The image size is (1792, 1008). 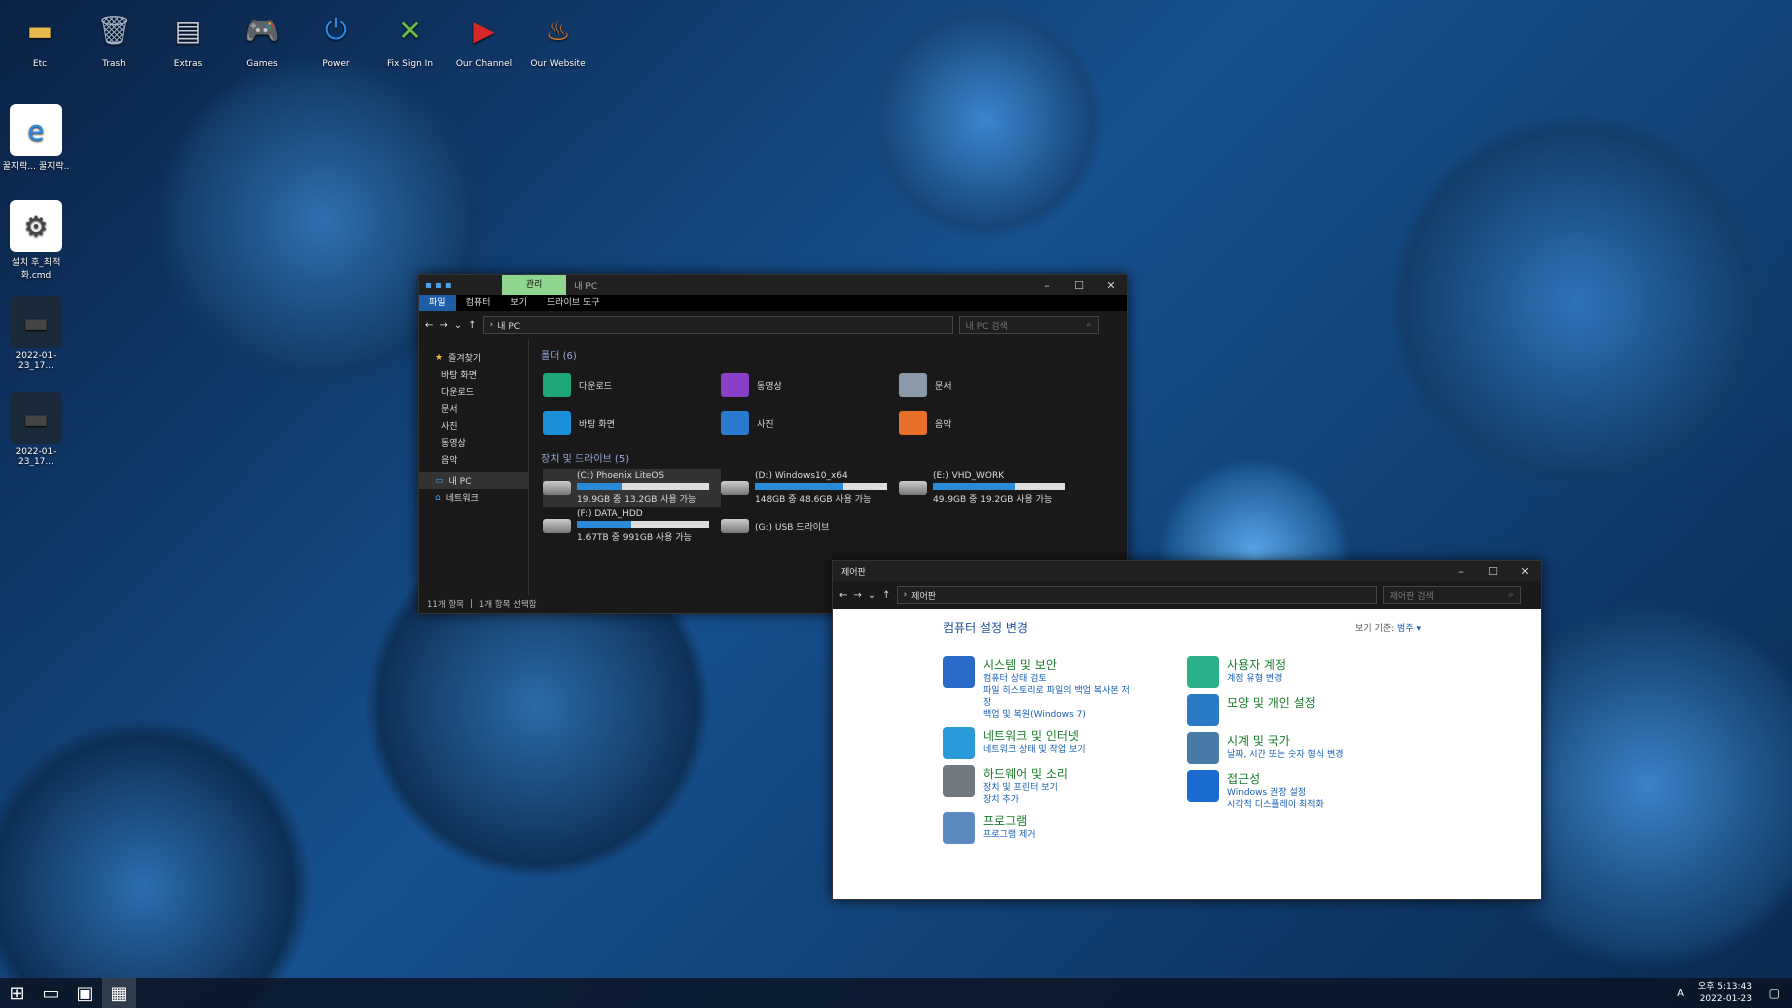 I want to click on language-indicator: A, so click(x=1680, y=993).